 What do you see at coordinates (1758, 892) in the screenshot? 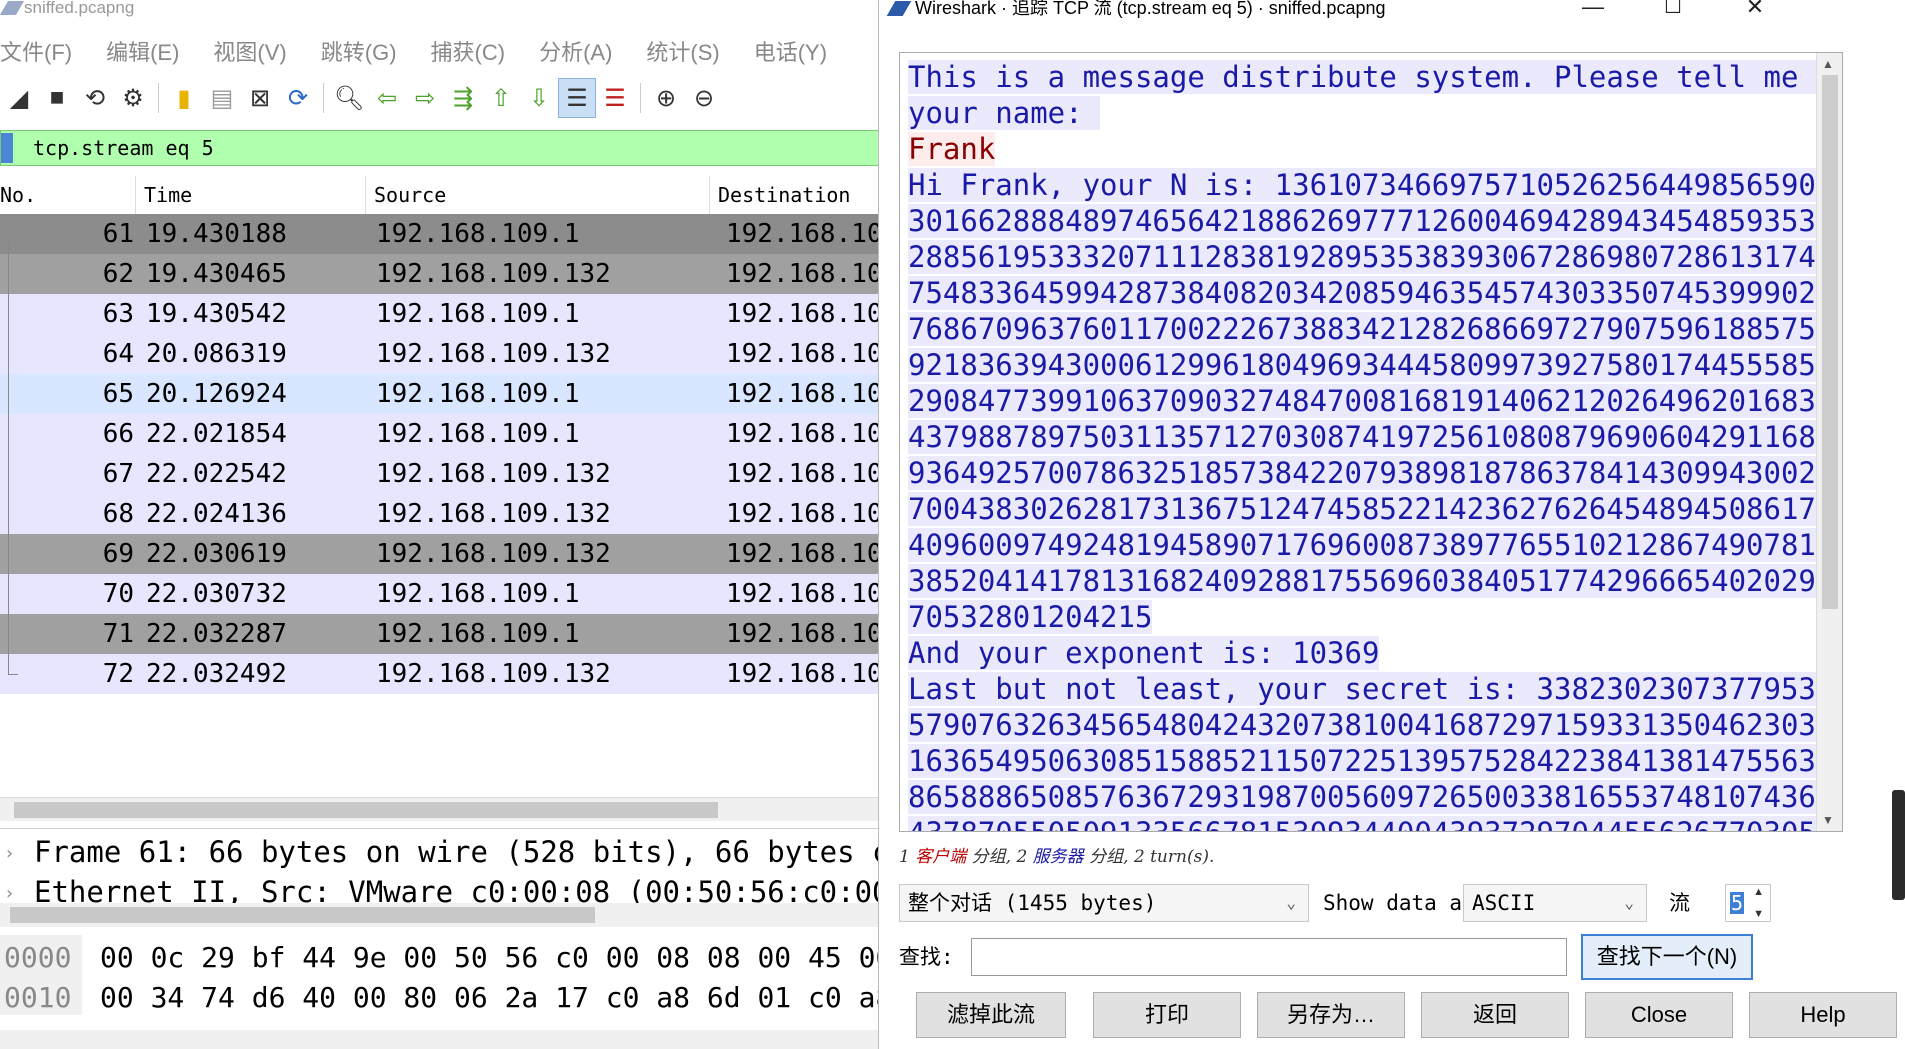
I see `spin-up-icon: ▲` at bounding box center [1758, 892].